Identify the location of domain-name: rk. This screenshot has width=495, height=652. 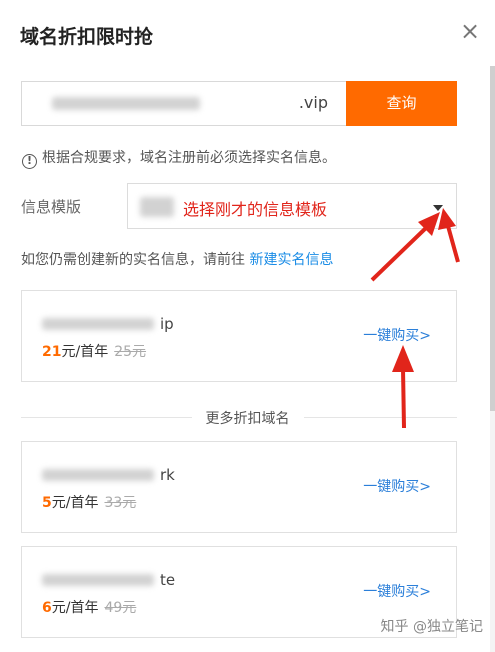
(108, 475).